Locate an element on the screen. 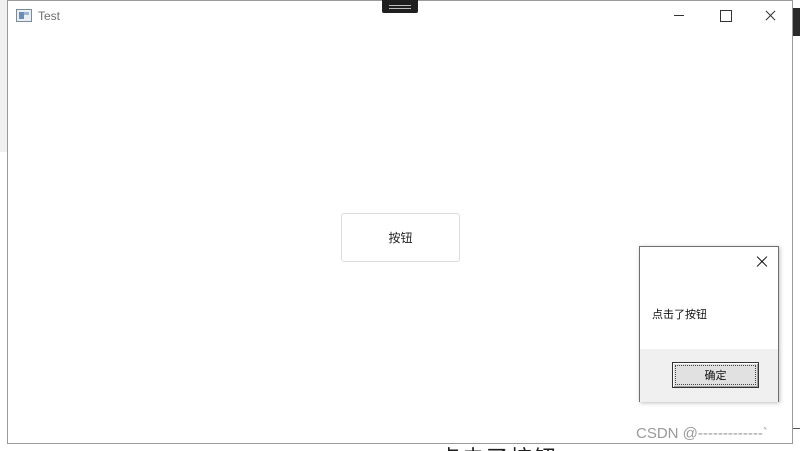 This screenshot has width=800, height=451. dialog-footer: 确定 is located at coordinates (709, 375).